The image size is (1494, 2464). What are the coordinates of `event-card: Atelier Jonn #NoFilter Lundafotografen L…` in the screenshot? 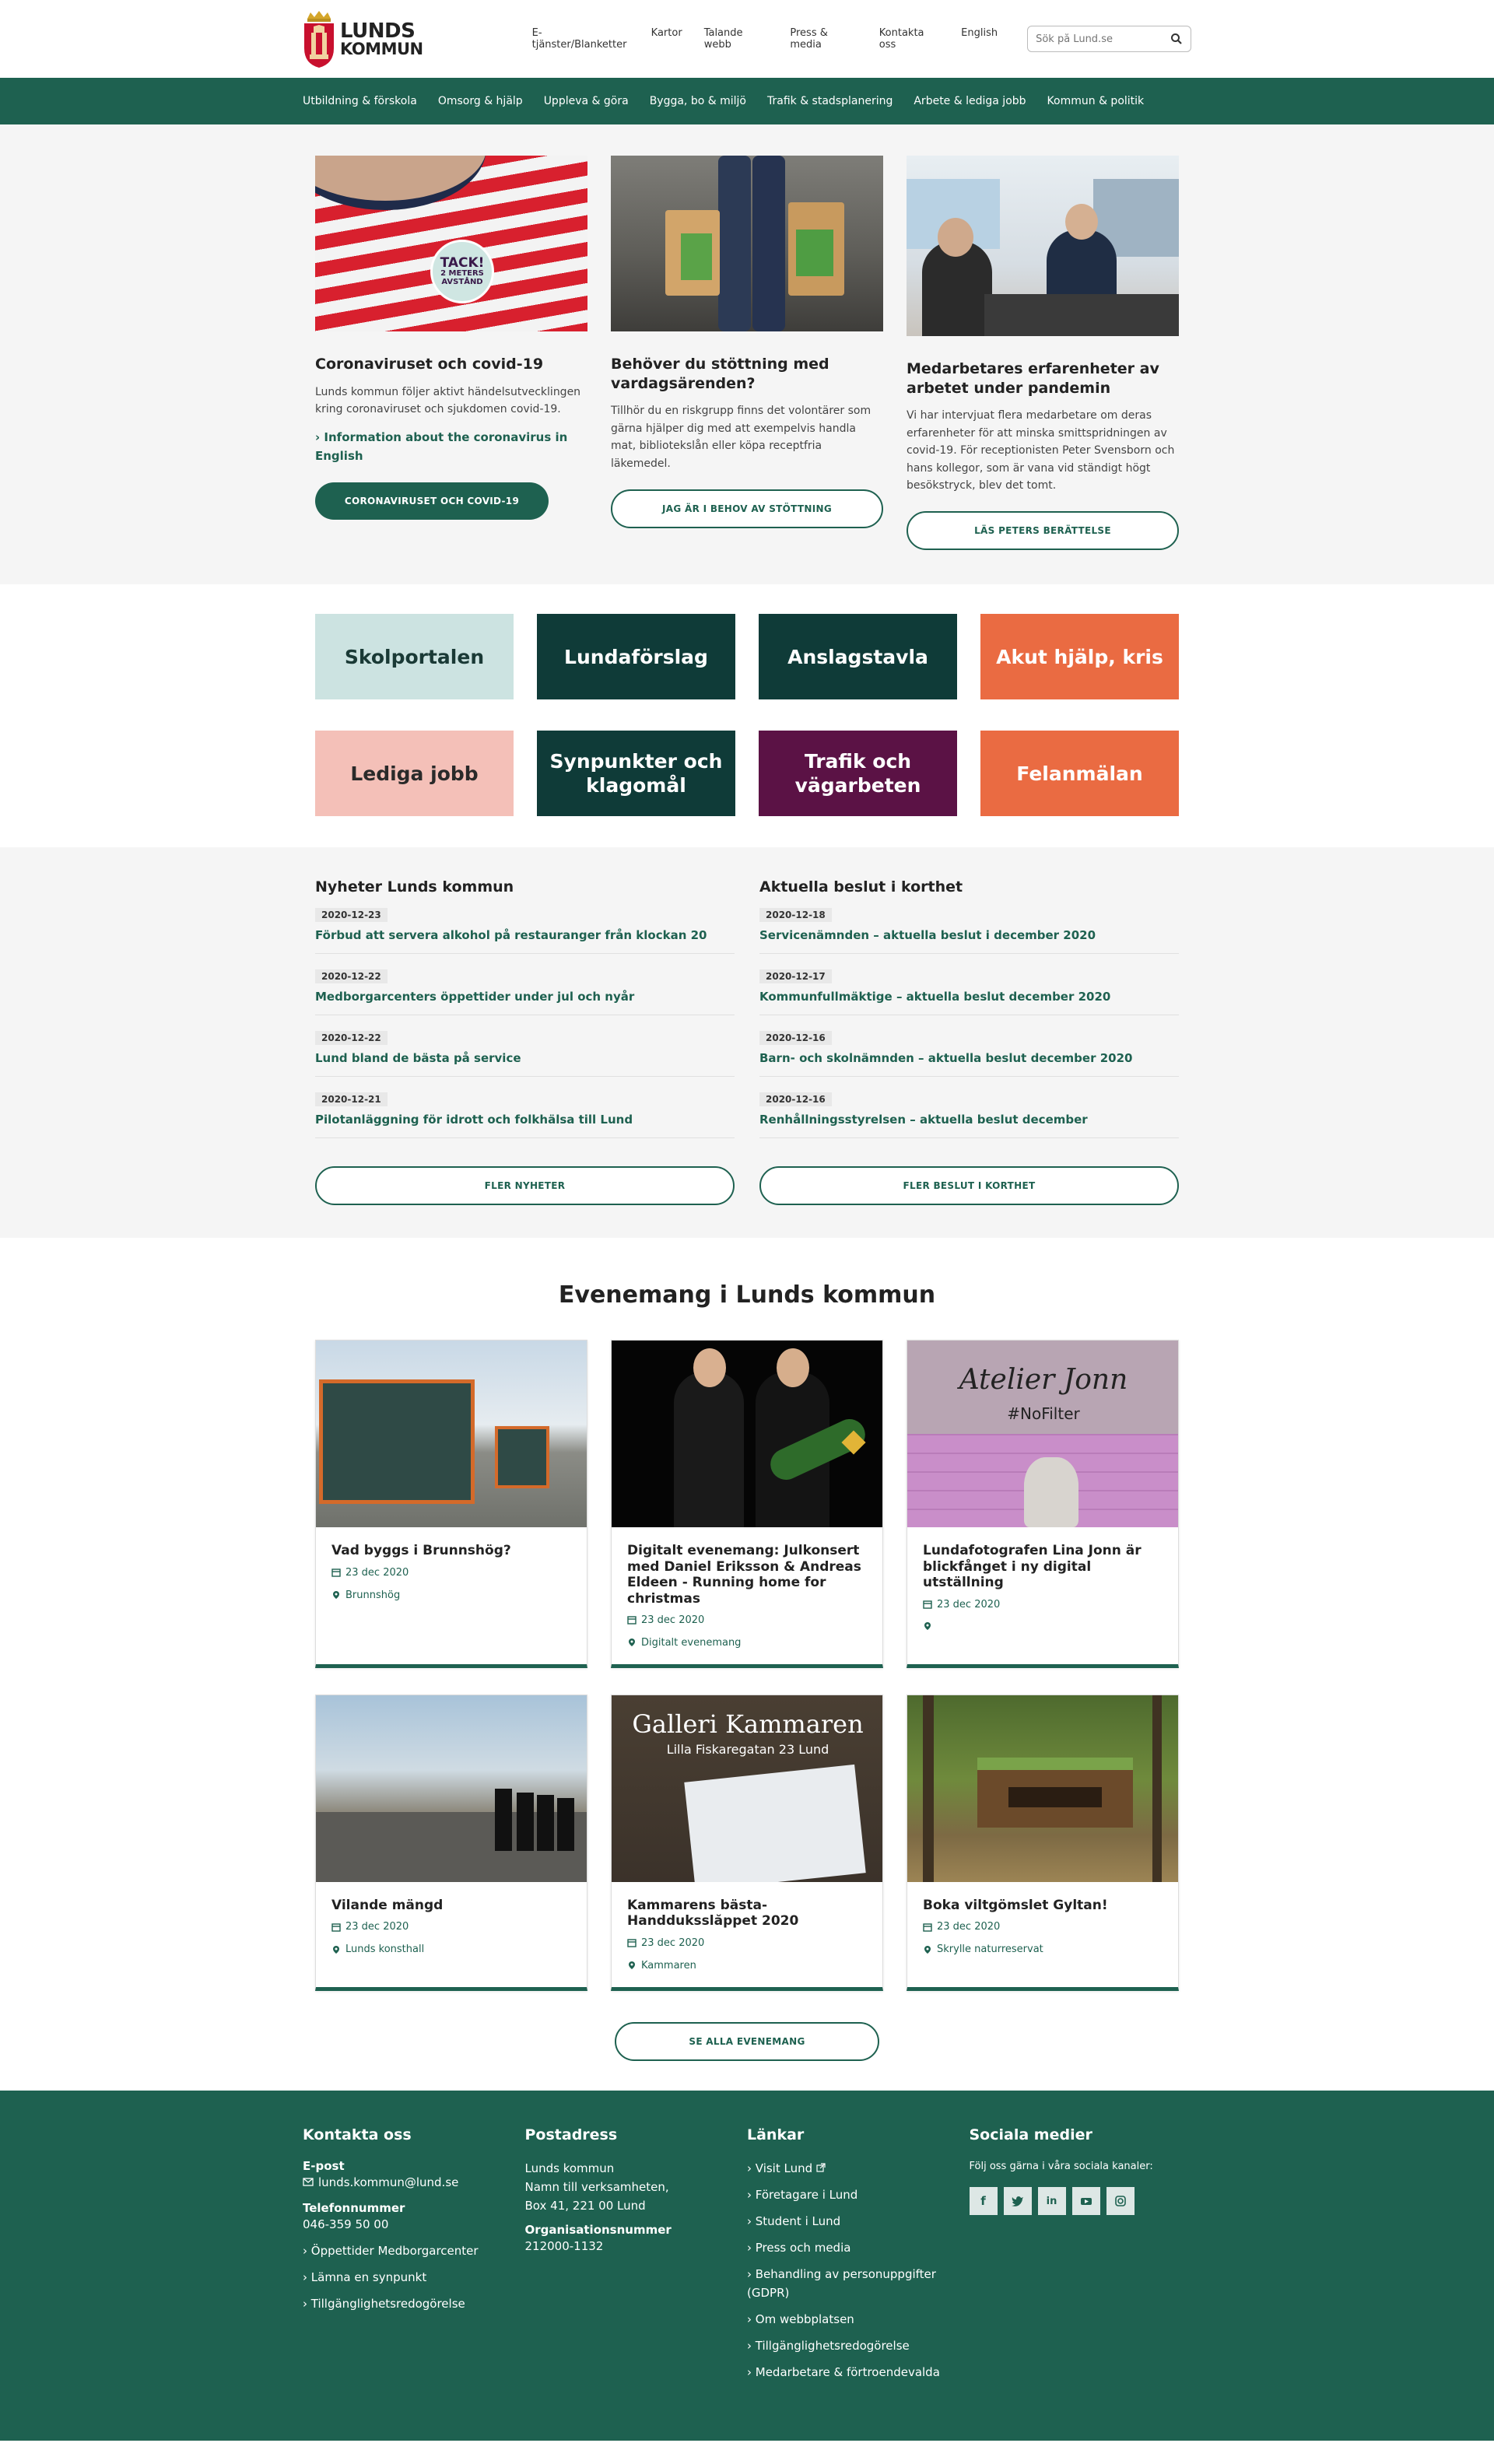 It's located at (1043, 1504).